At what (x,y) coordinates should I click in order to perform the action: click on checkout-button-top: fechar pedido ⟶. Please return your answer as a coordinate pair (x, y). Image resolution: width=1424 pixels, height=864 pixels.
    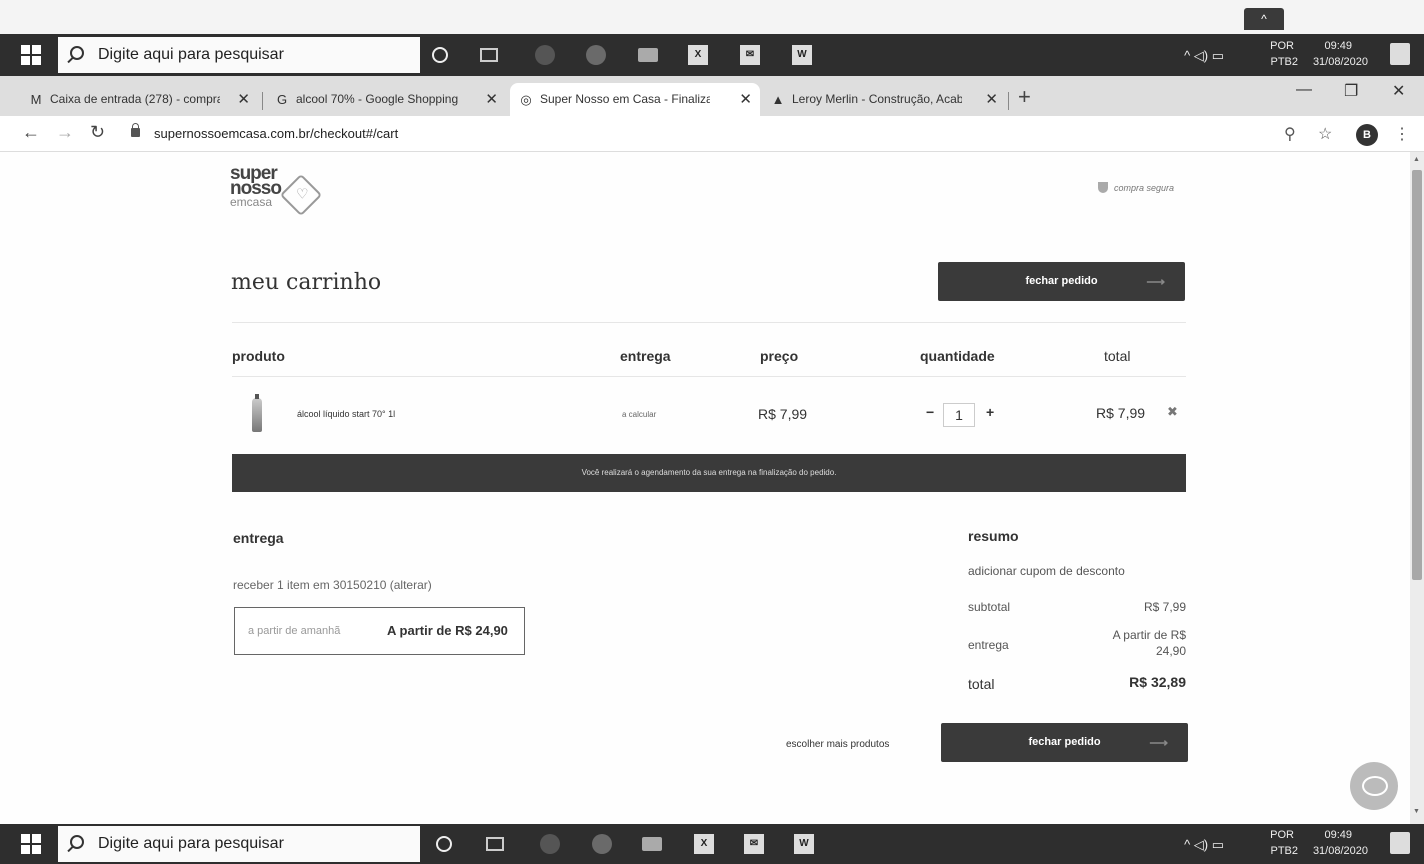
    Looking at the image, I should click on (1061, 281).